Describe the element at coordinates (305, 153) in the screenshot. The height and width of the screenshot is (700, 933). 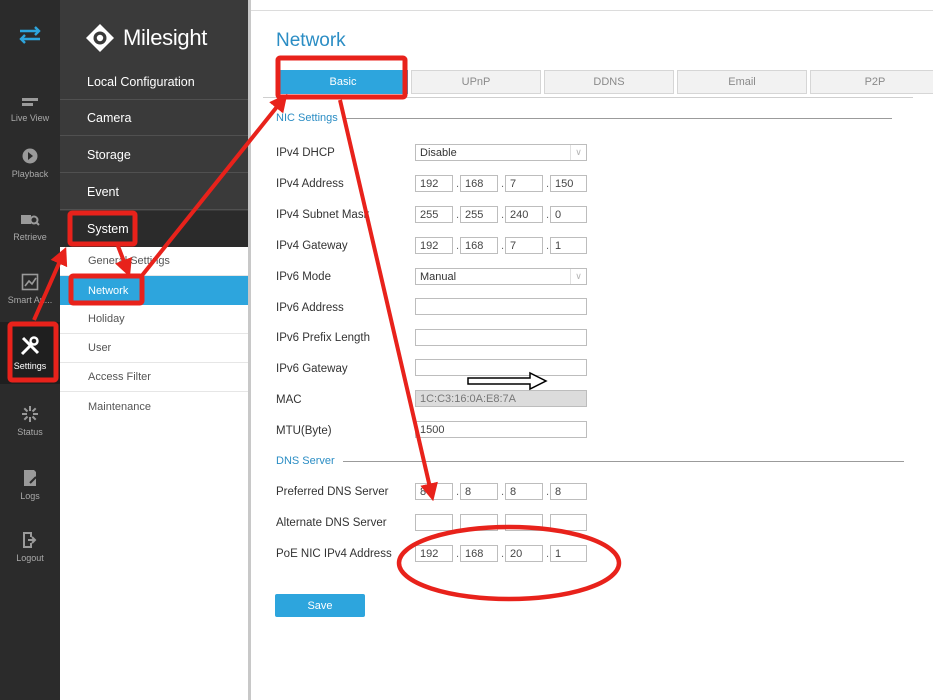
I see `label-ipv4-dhcp: IPv4 DHCP` at that location.